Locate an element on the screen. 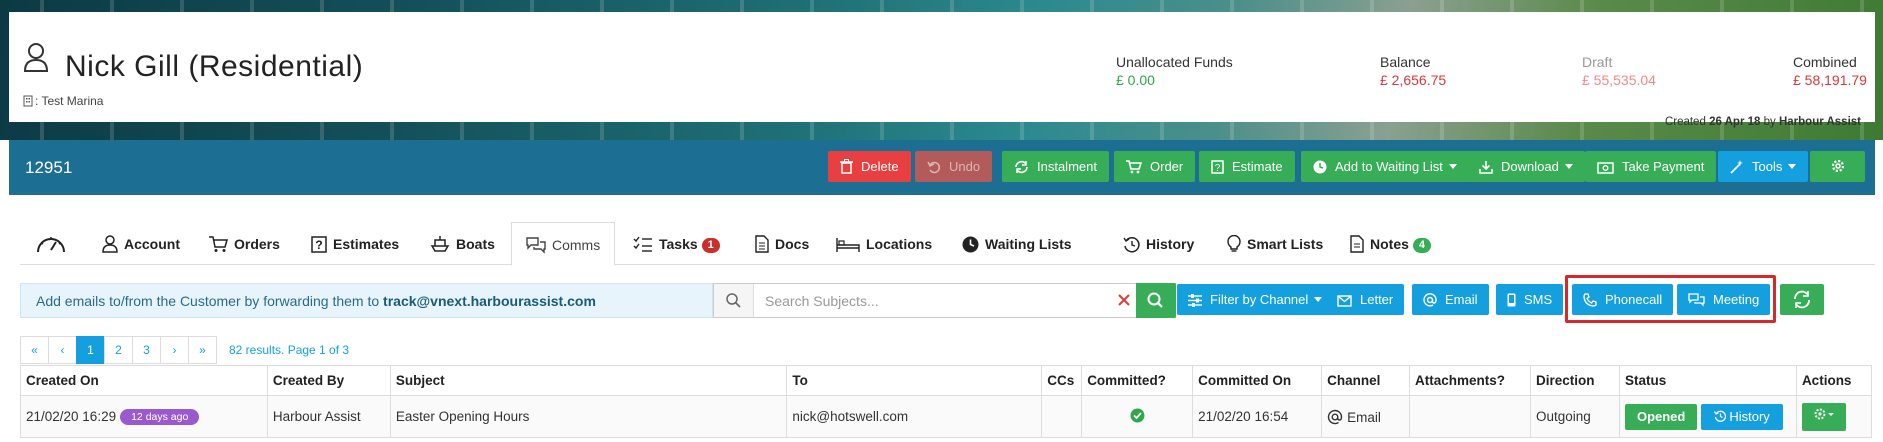 This screenshot has width=1883, height=442. speedometer-icon is located at coordinates (51, 245).